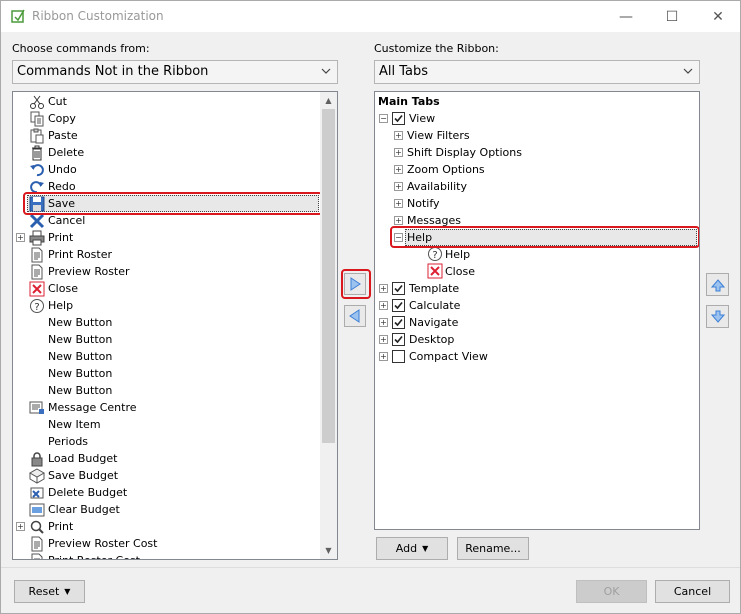 Image resolution: width=741 pixels, height=614 pixels. Describe the element at coordinates (537, 72) in the screenshot. I see `customize-ribbon-combo: All Tabs` at that location.